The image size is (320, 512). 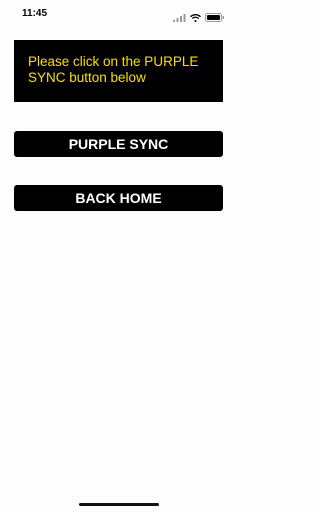 I want to click on status-icons, so click(x=199, y=18).